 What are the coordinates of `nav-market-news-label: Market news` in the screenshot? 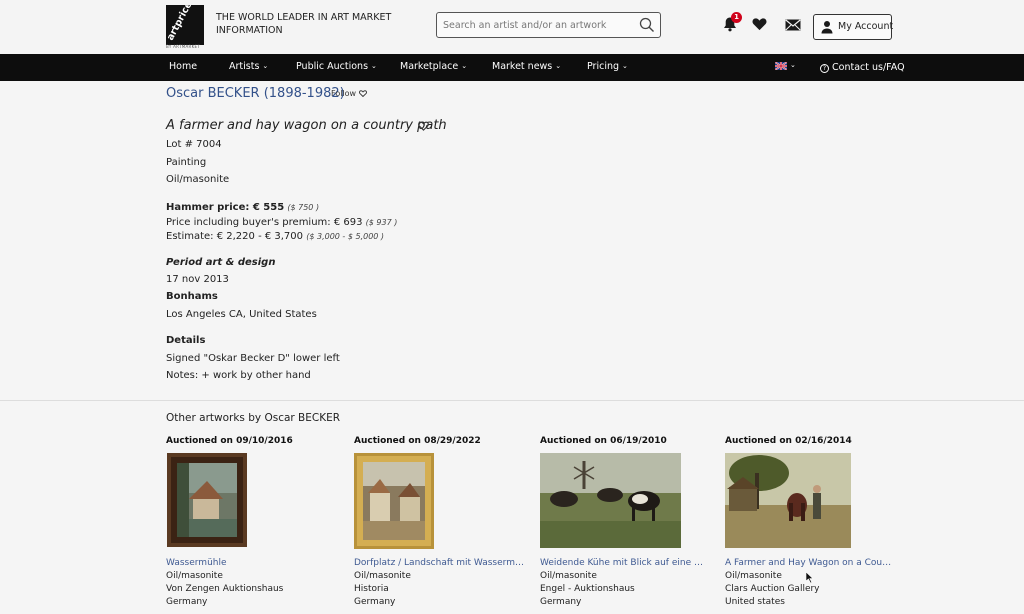 It's located at (522, 66).